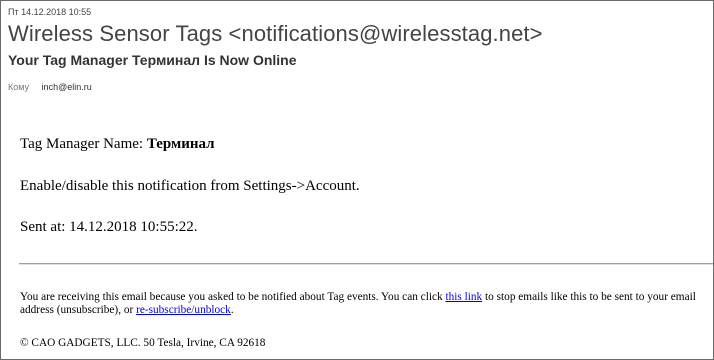  Describe the element at coordinates (232, 310) in the screenshot. I see `footer-text-end: .` at that location.